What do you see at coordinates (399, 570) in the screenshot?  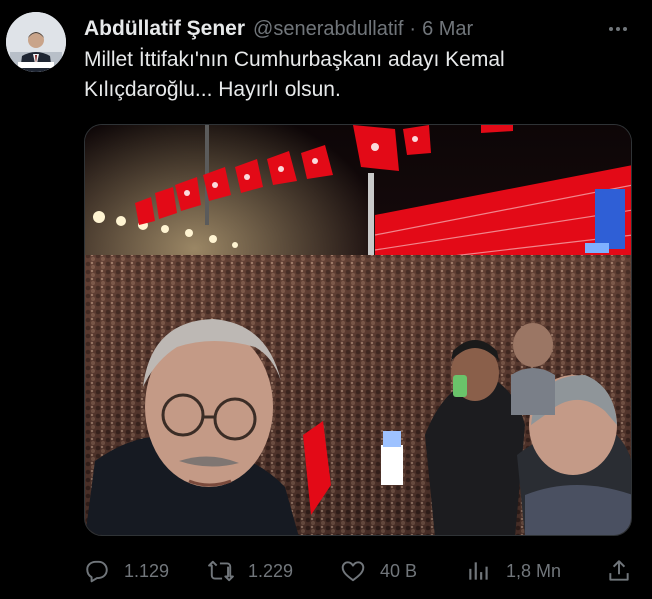 I see `like-count: 40 B` at bounding box center [399, 570].